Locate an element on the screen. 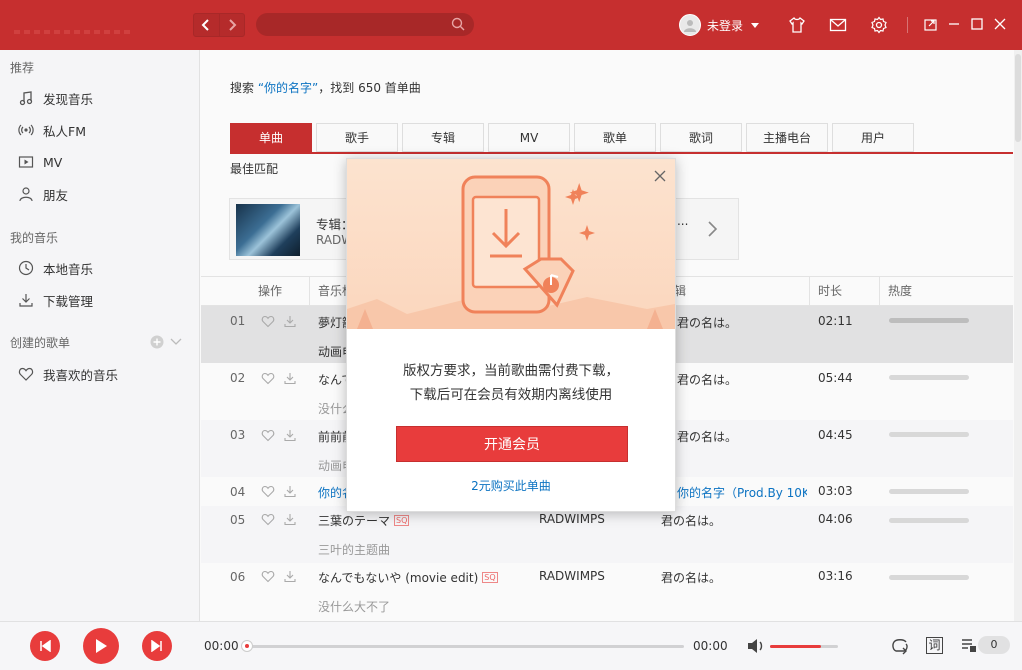 The width and height of the screenshot is (1022, 670). column-header: 热度 is located at coordinates (946, 291).